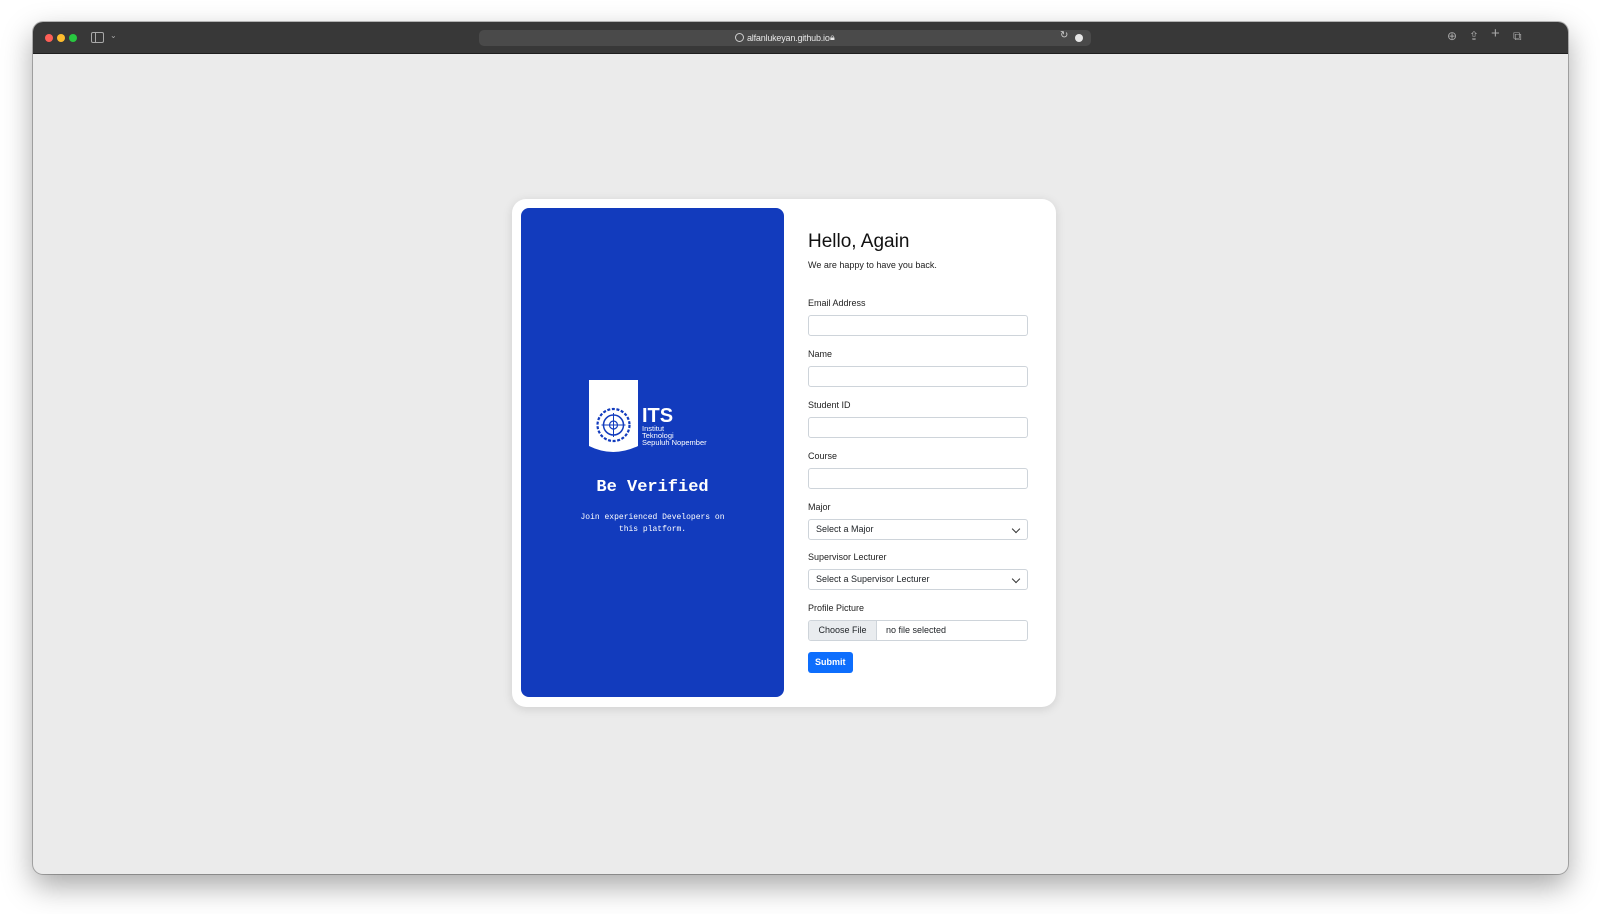 The height and width of the screenshot is (914, 1600). Describe the element at coordinates (1079, 38) in the screenshot. I see `extension-icon` at that location.